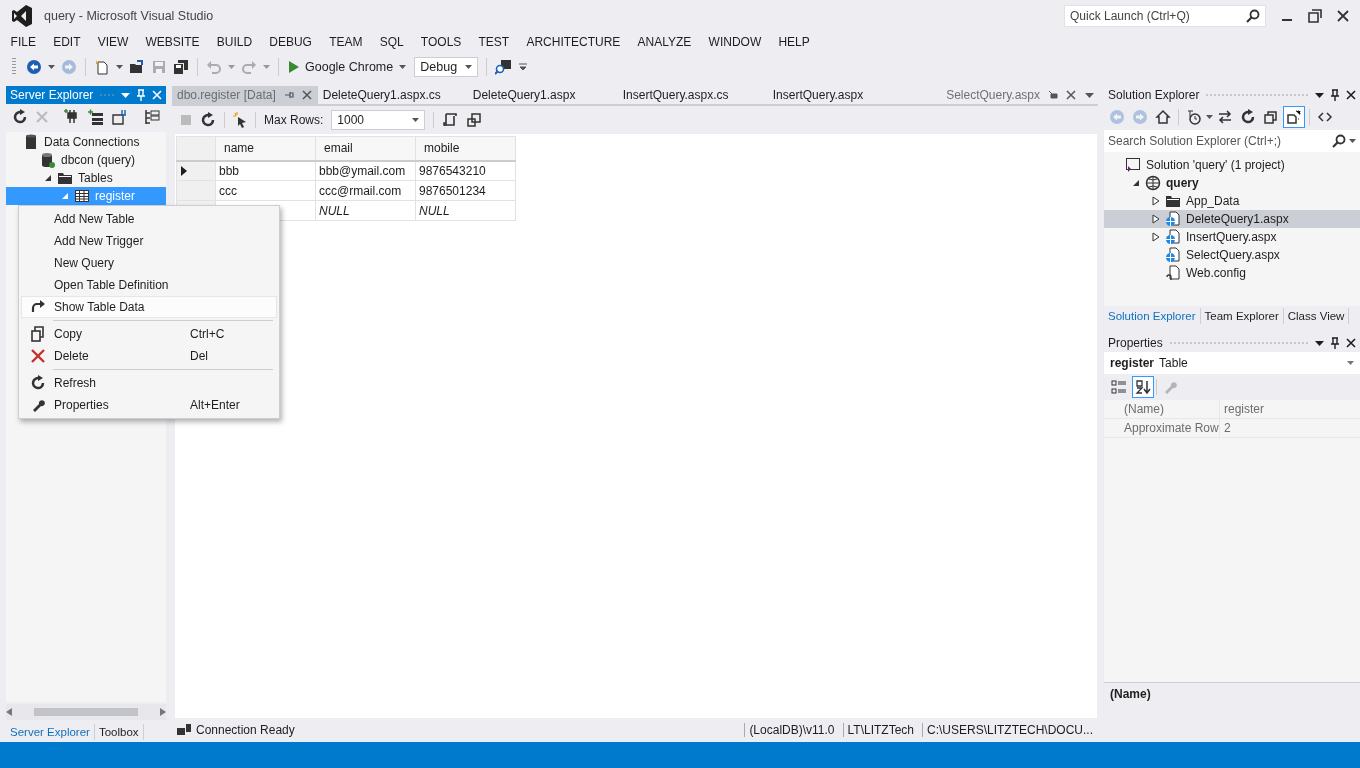 The height and width of the screenshot is (768, 1360). What do you see at coordinates (1152, 316) in the screenshot?
I see `panel-tab: Solution Explorer` at bounding box center [1152, 316].